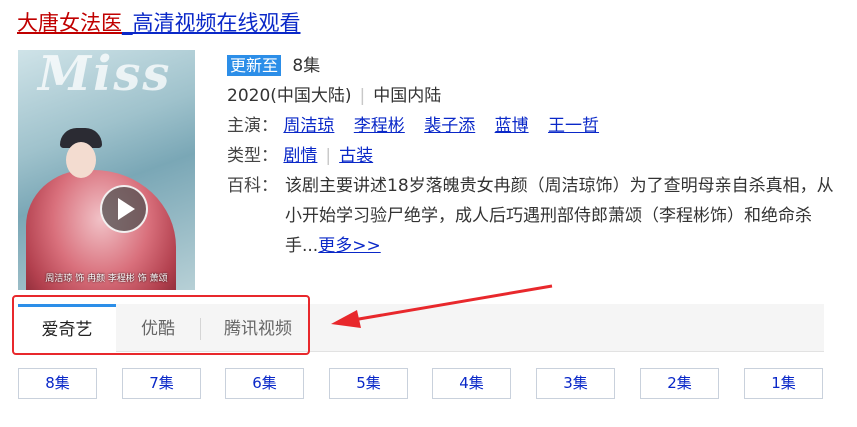 The width and height of the screenshot is (857, 427). What do you see at coordinates (161, 325) in the screenshot?
I see `annotation-highlight-box` at bounding box center [161, 325].